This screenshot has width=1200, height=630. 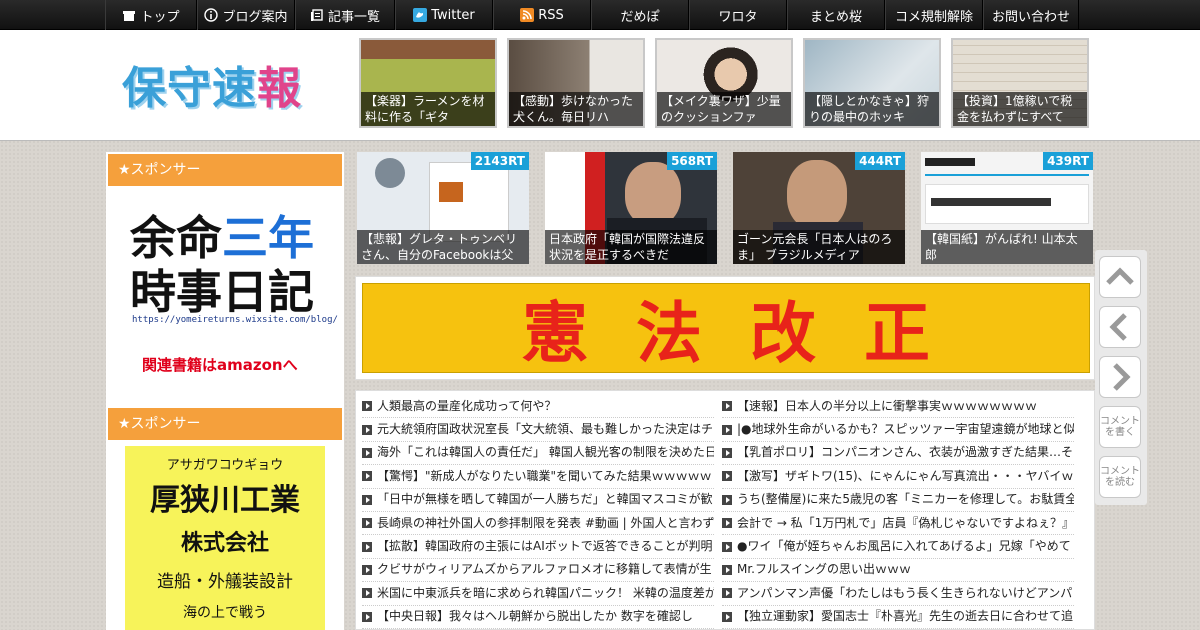 I want to click on article-list-item: Mr.フルスイングの思い出ｗｗｗ, so click(x=898, y=571).